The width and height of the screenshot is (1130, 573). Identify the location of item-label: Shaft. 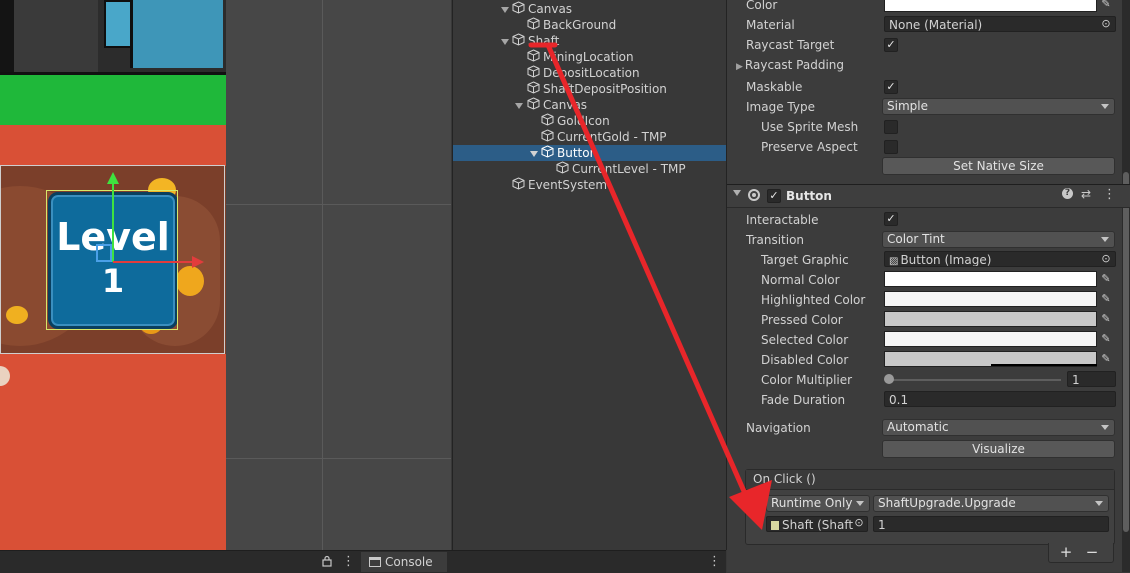
(544, 41).